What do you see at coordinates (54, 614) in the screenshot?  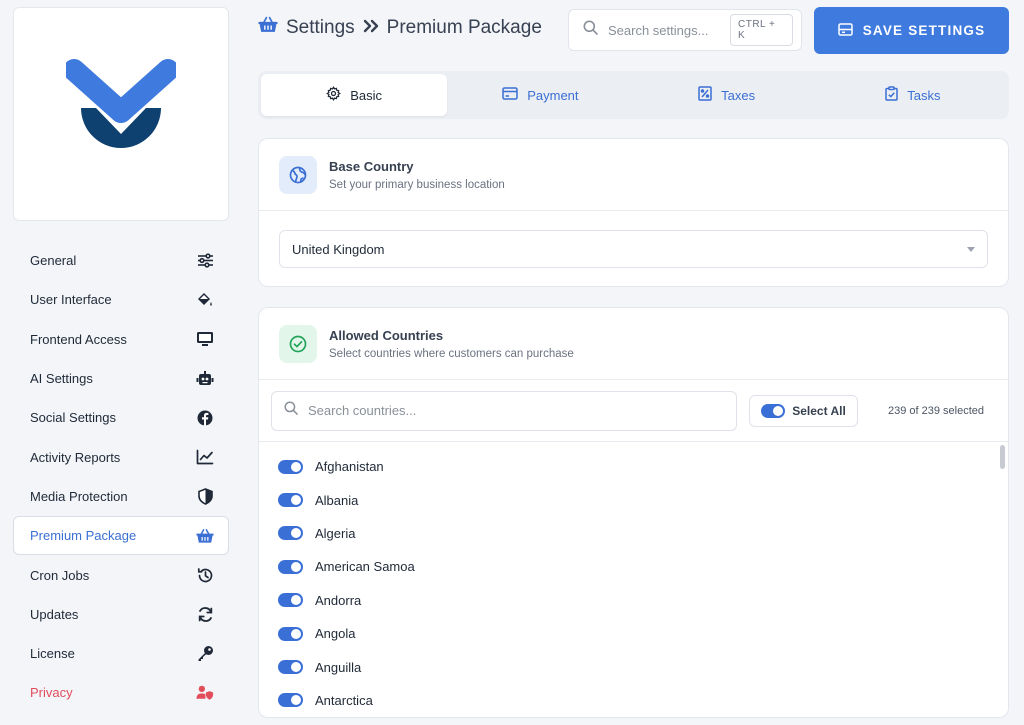 I see `sidebar-item-label: Updates` at bounding box center [54, 614].